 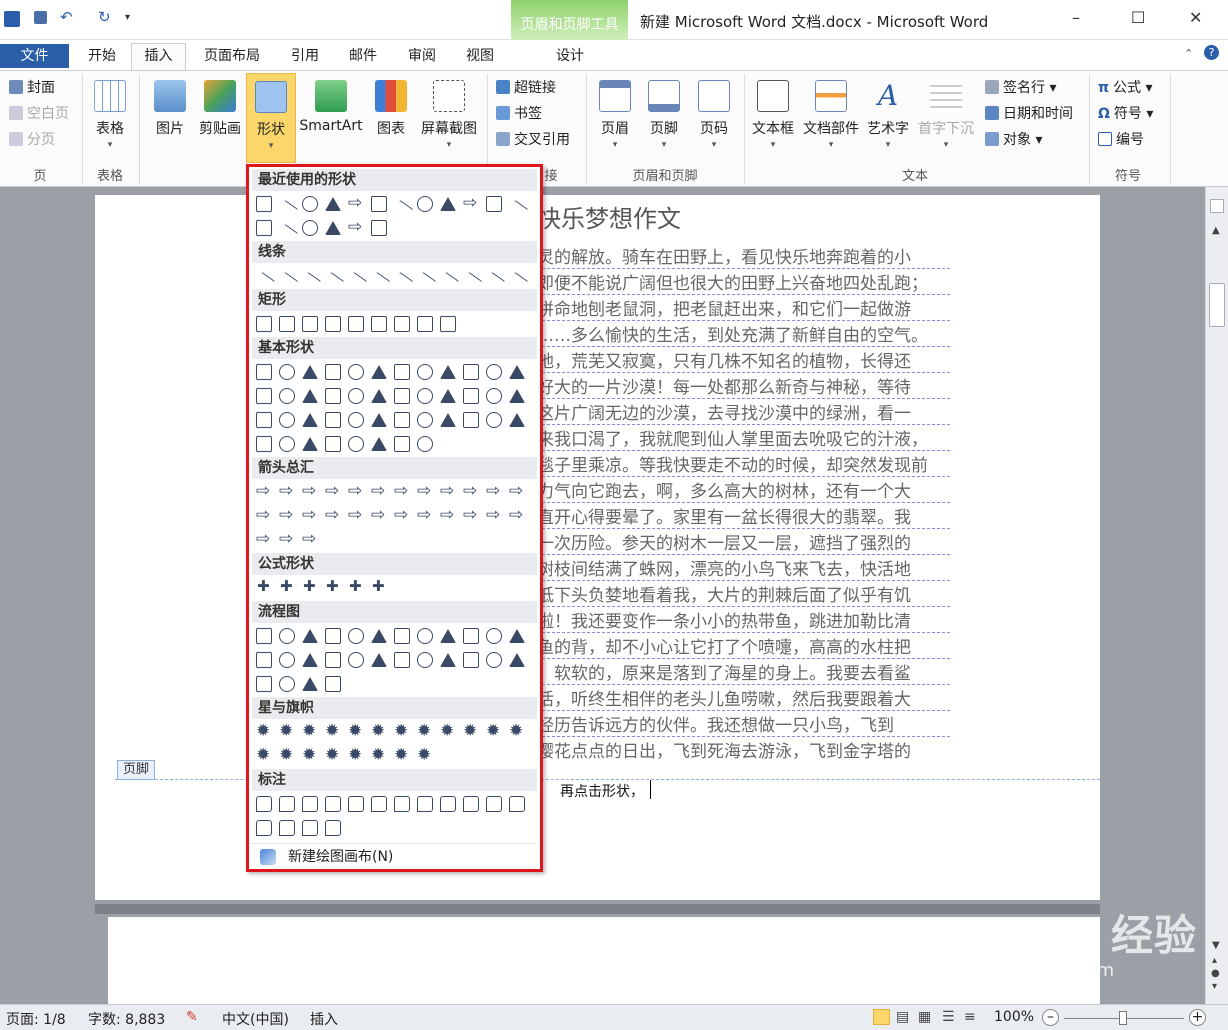 I want to click on header-button: 页眉 ▾, so click(x=615, y=113).